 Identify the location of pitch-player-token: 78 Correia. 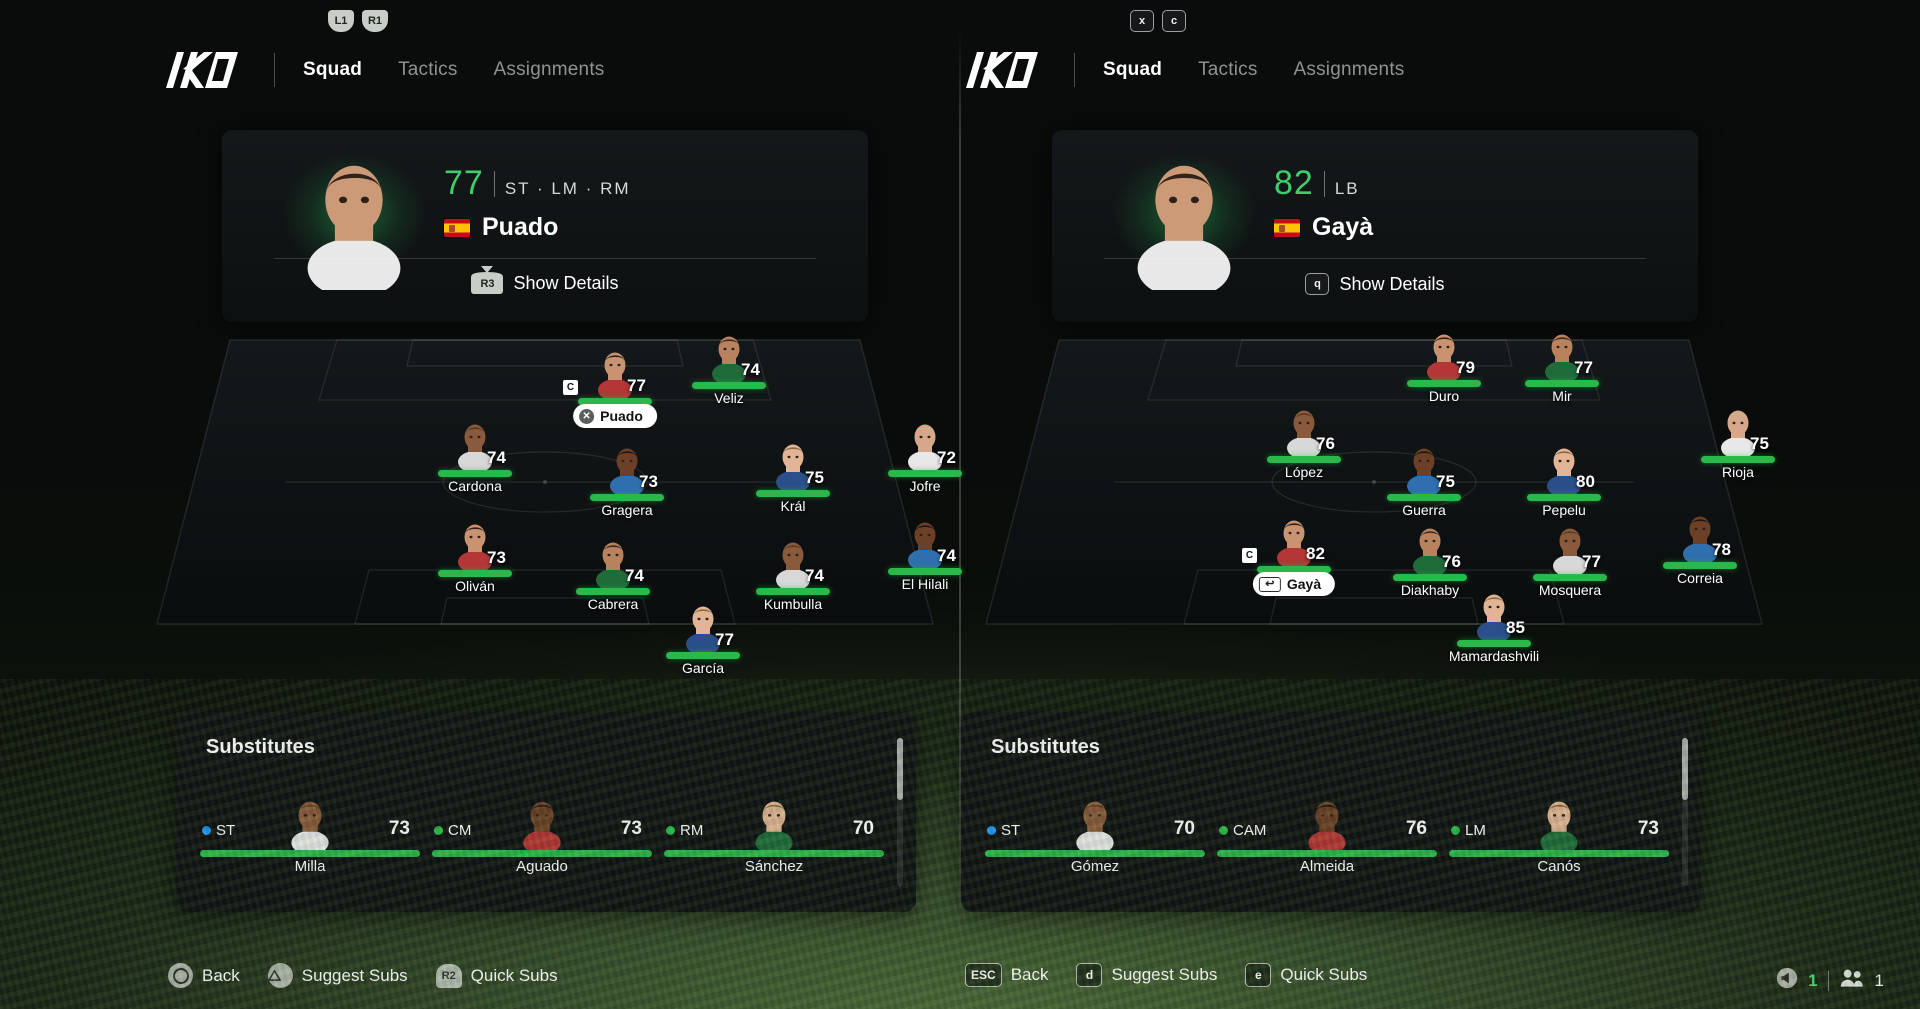
(1700, 550).